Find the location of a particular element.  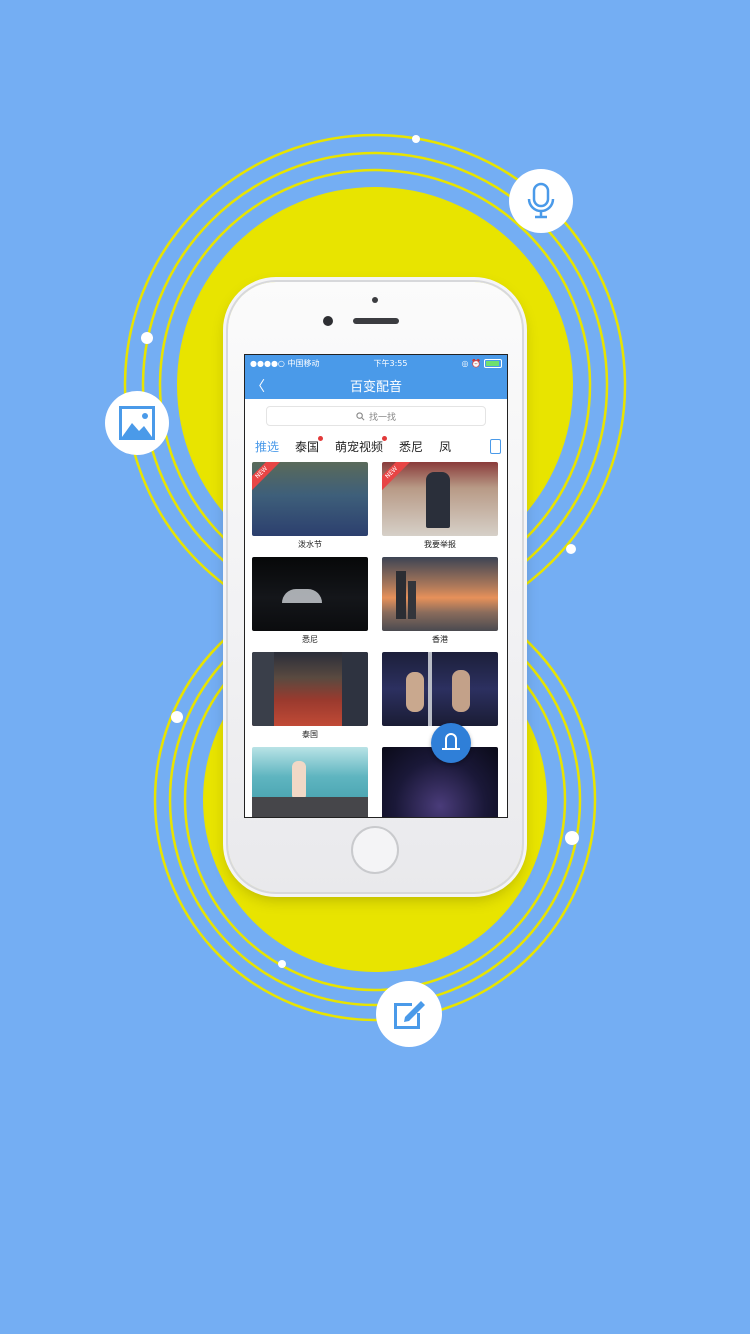

tab-recommend: 推选 is located at coordinates (267, 446).